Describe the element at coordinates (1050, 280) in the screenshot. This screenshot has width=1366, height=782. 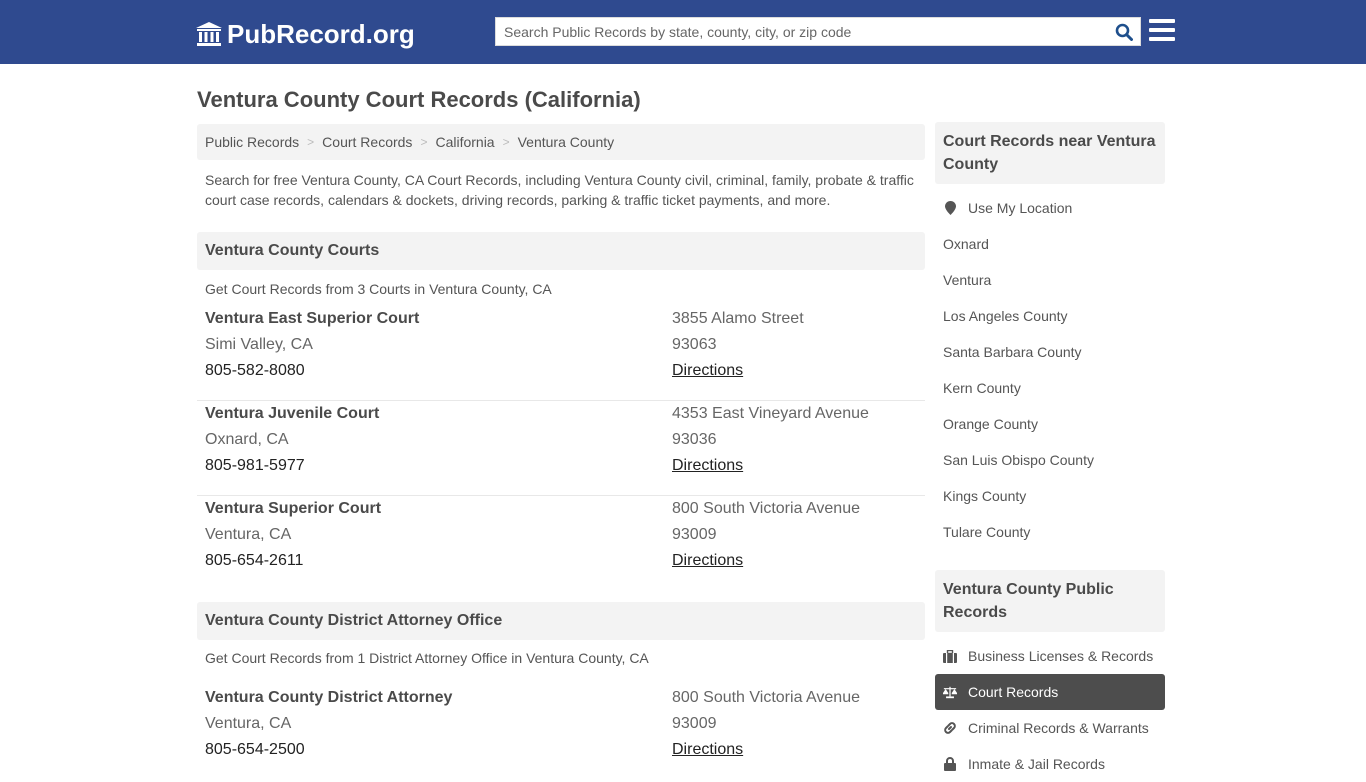
I see `nearby-link-ventura: Ventura` at that location.